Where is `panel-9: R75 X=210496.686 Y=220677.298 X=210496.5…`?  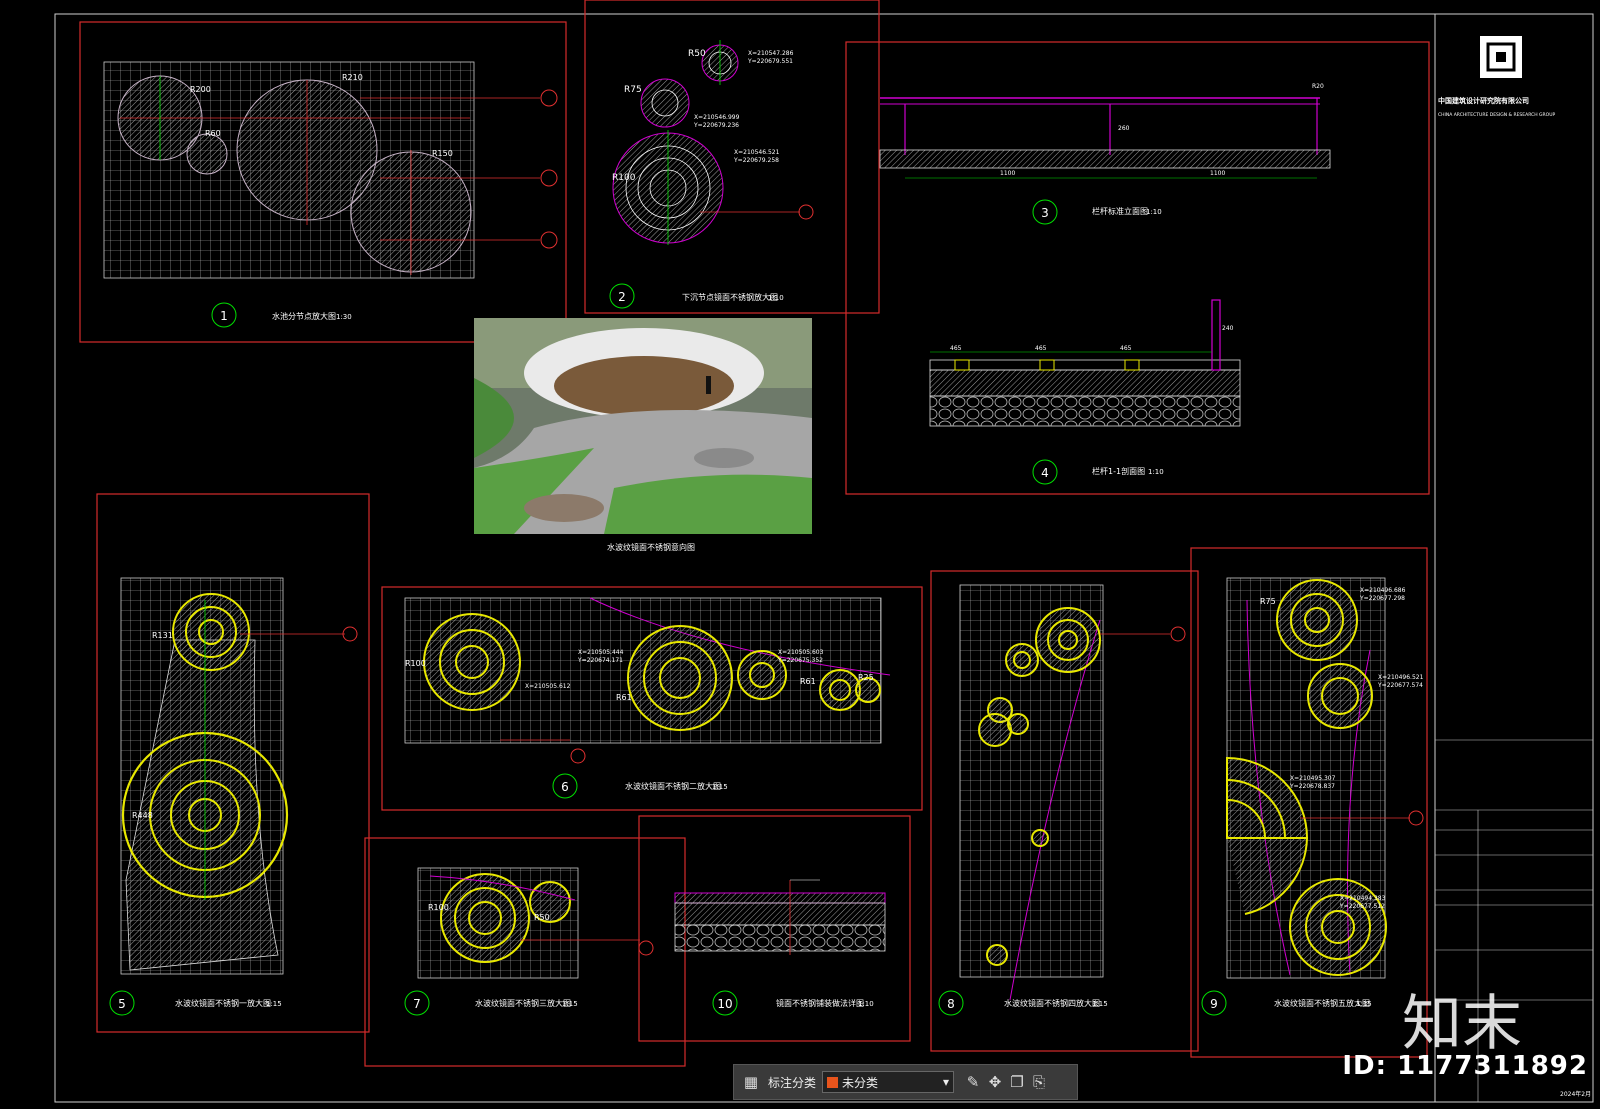
panel-9: R75 X=210496.686 Y=220677.298 X=210496.5… is located at coordinates (1309, 802).